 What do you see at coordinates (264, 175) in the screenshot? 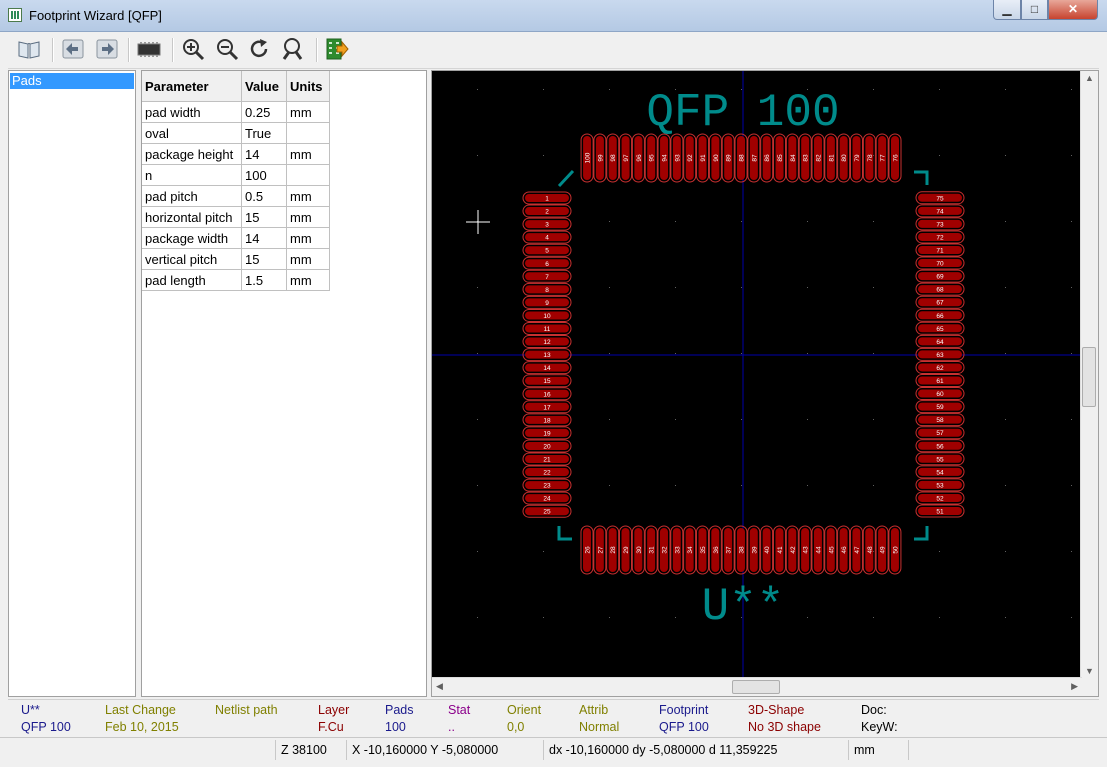
I see `param-value-cell: 100` at bounding box center [264, 175].